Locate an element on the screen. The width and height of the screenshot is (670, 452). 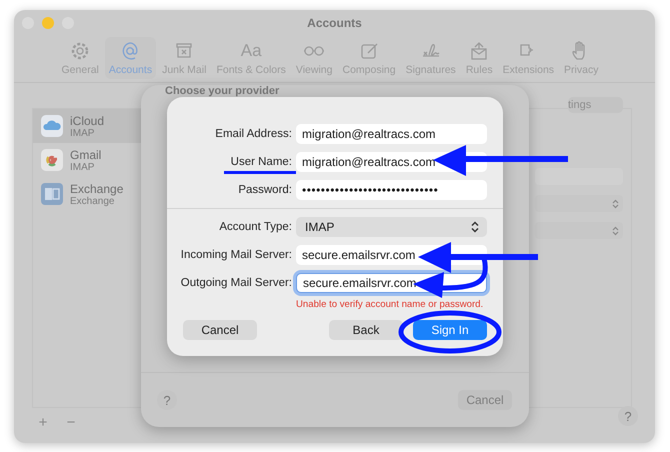
window-controls is located at coordinates (48, 23).